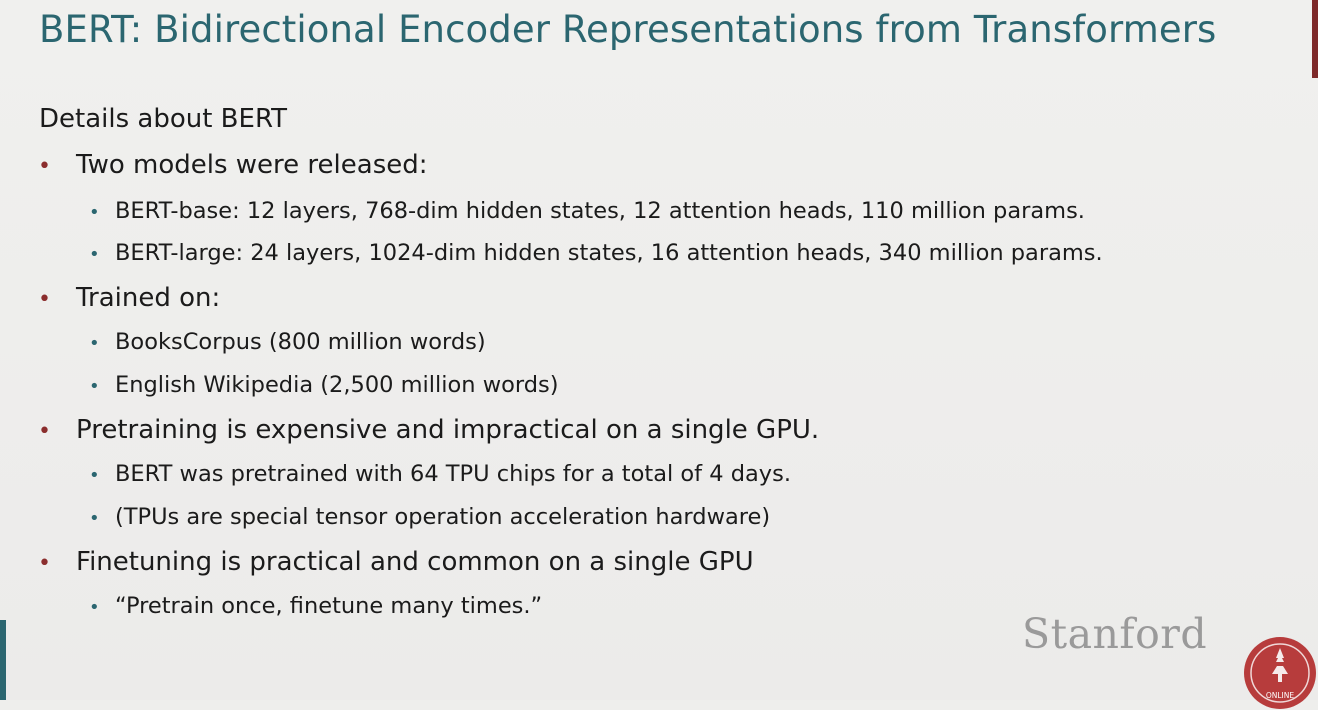  I want to click on sub-bullet-2-1: • BooksCorpus (800 million words), so click(287, 342).